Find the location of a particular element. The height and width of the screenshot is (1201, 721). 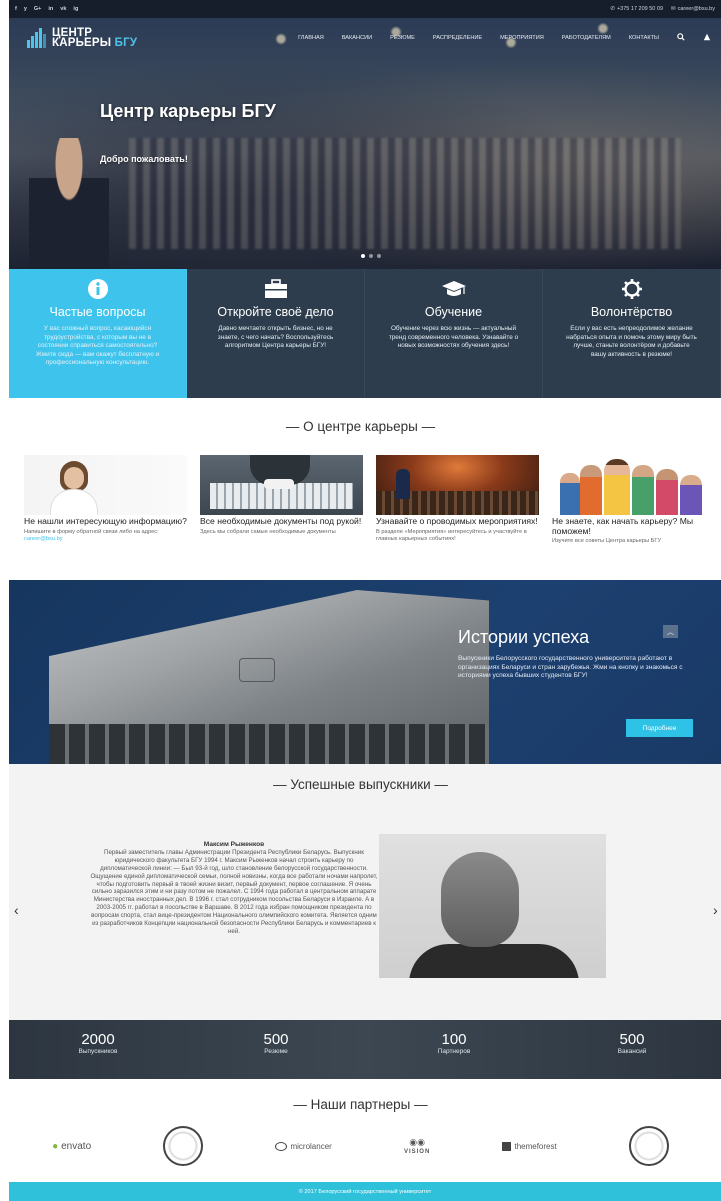

graduate-portrait is located at coordinates (492, 906).